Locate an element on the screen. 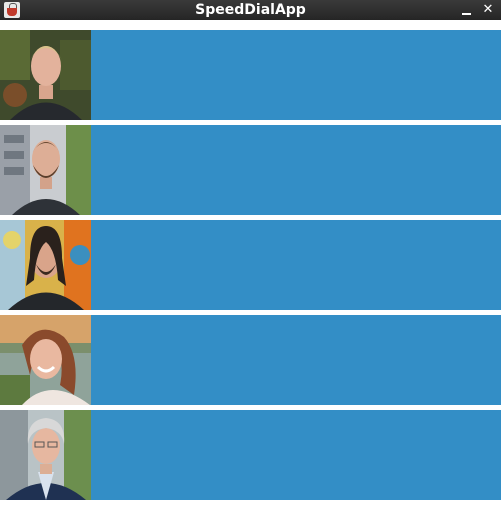  minimize-icon is located at coordinates (466, 14).